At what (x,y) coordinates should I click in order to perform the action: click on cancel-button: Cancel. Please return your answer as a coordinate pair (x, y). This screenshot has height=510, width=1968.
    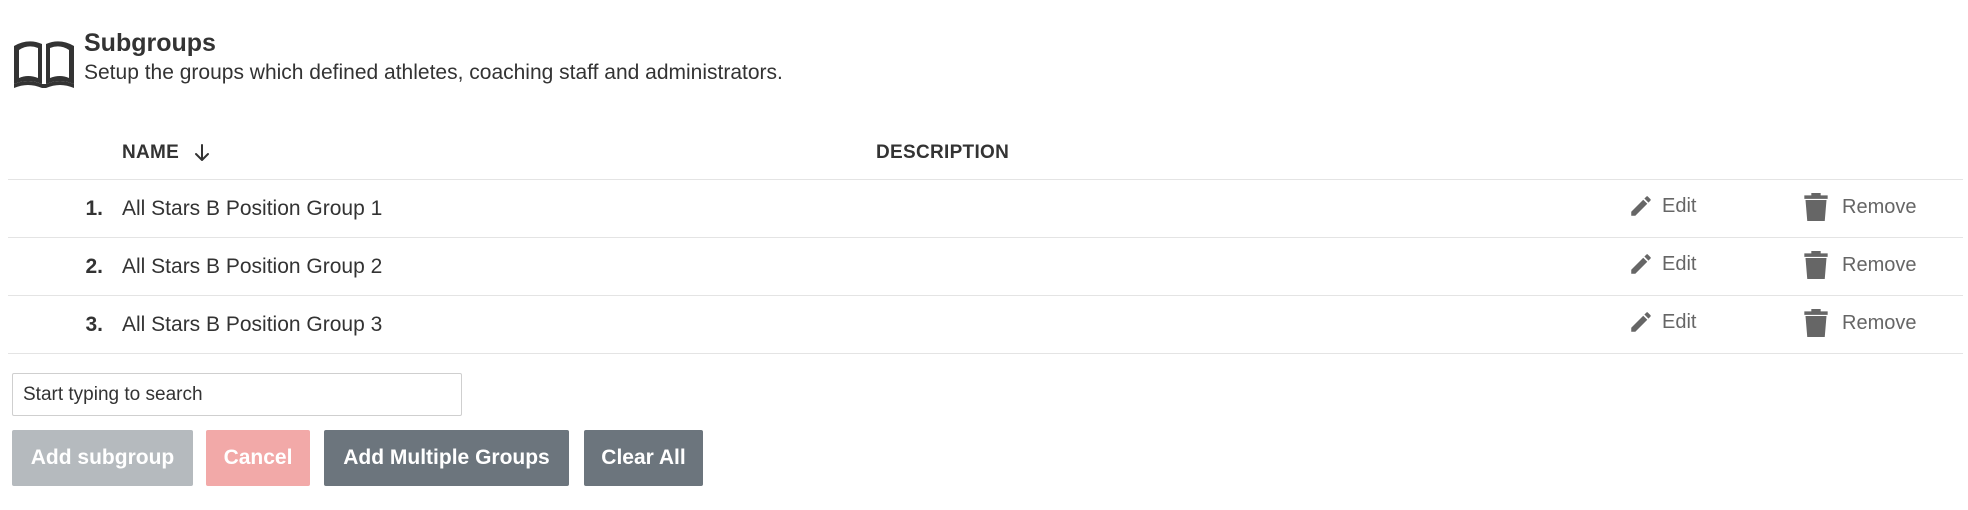
    Looking at the image, I should click on (258, 458).